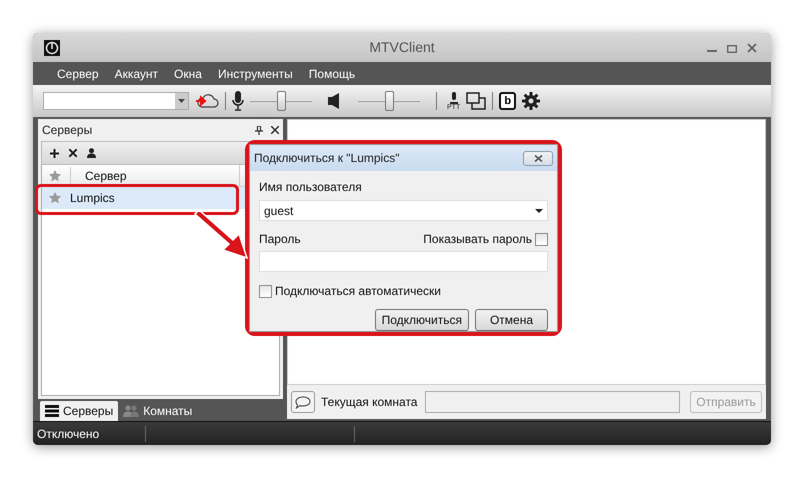 This screenshot has width=804, height=479. I want to click on app-logo-icon, so click(52, 48).